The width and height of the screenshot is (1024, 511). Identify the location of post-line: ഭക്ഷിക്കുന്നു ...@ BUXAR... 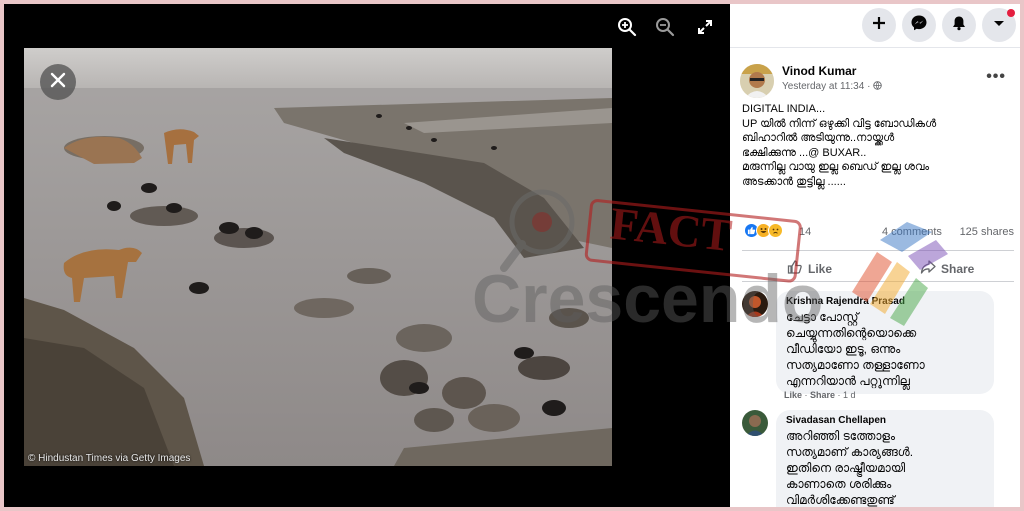
(804, 152).